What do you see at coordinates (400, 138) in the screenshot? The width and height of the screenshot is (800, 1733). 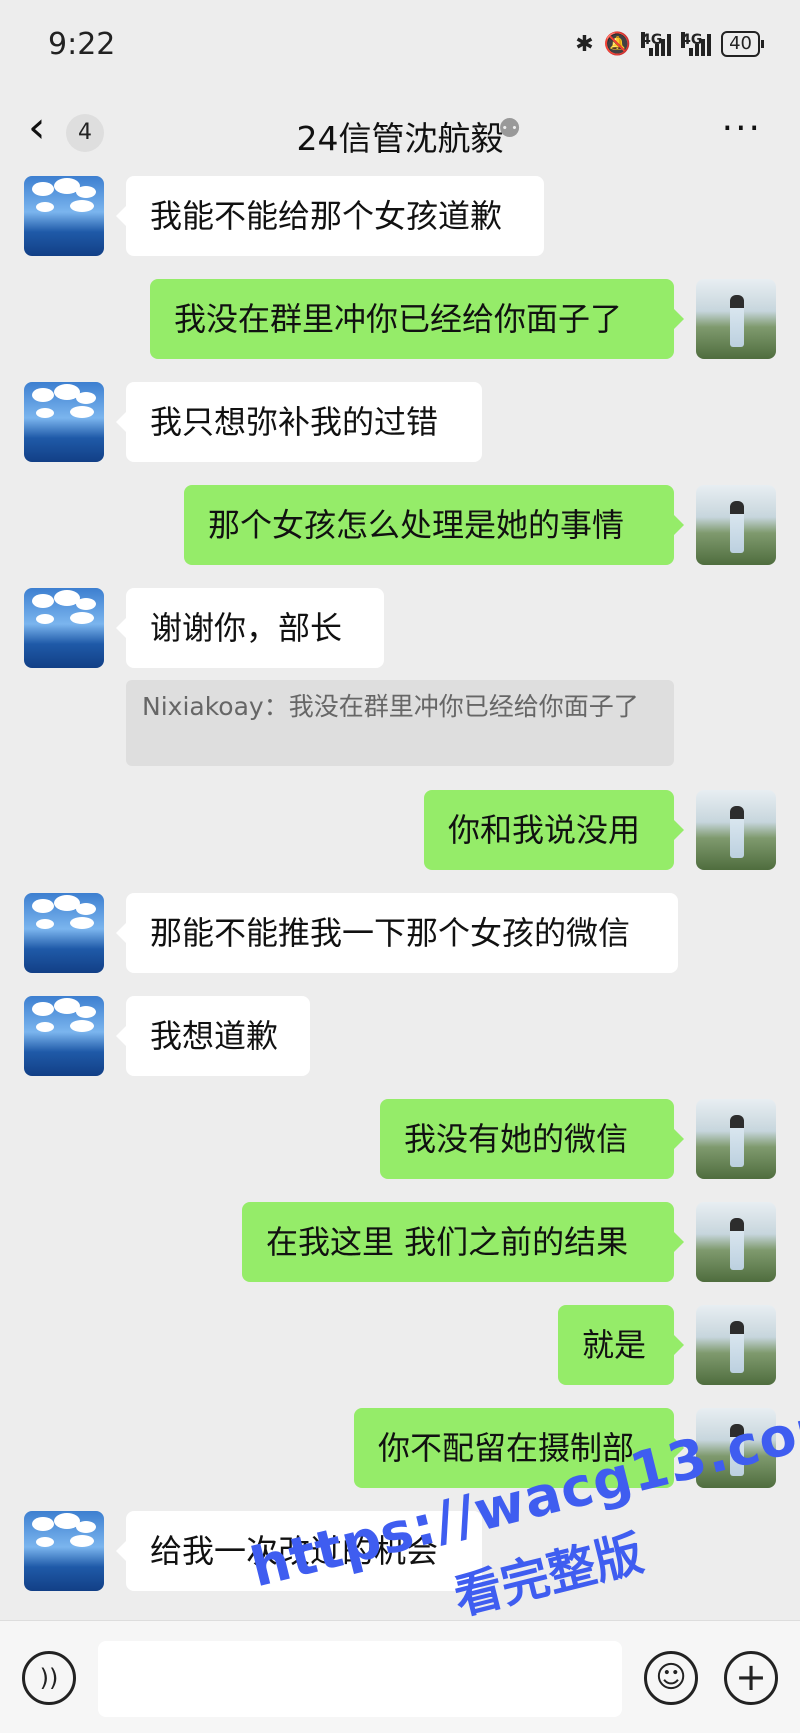 I see `chat-title: 24信管沈航毅` at bounding box center [400, 138].